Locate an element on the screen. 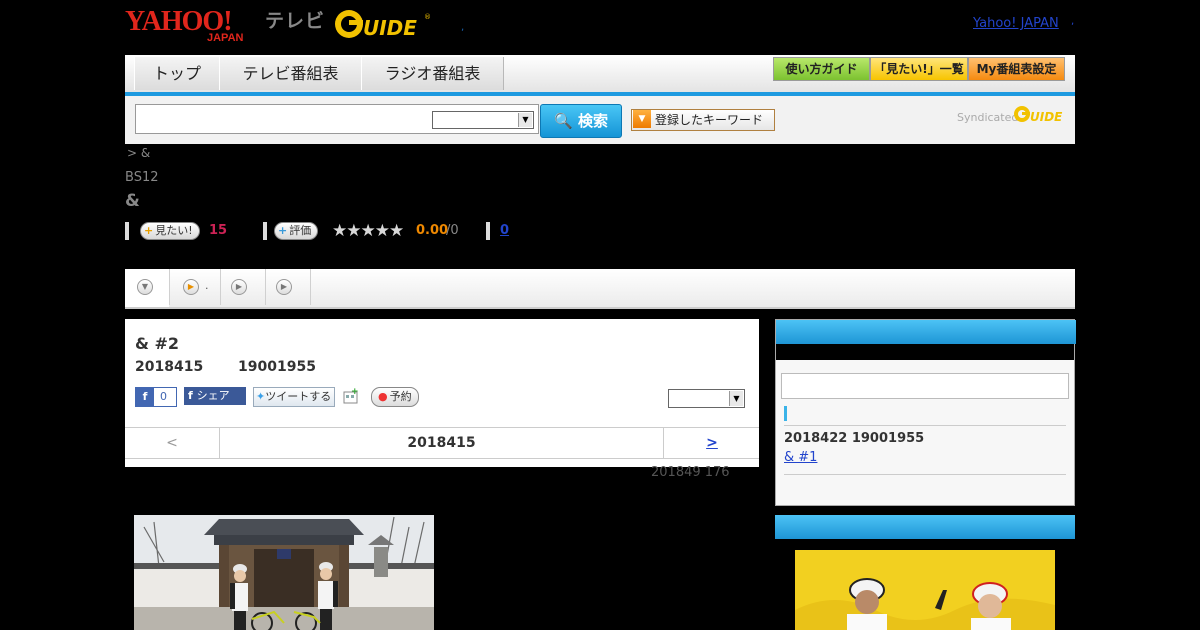 This screenshot has width=1200, height=630. panel-strip is located at coordinates (925, 352).